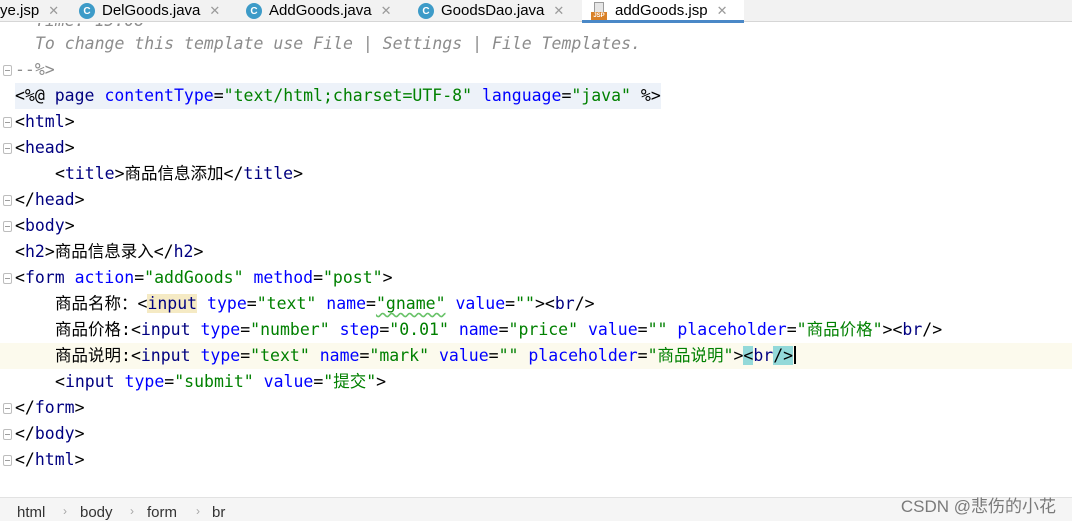  I want to click on code-line: <head>, so click(536, 148).